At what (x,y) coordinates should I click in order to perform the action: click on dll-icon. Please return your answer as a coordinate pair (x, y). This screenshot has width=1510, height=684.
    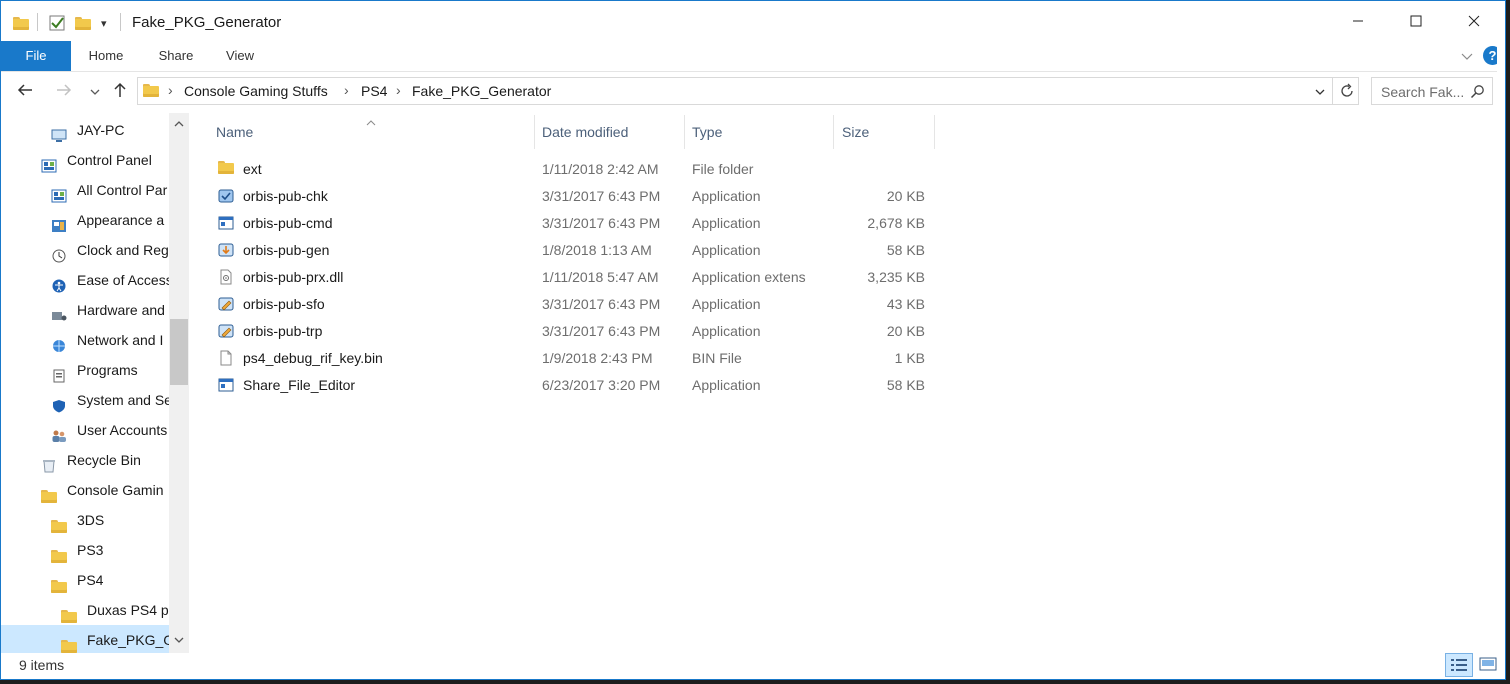
    Looking at the image, I should click on (226, 277).